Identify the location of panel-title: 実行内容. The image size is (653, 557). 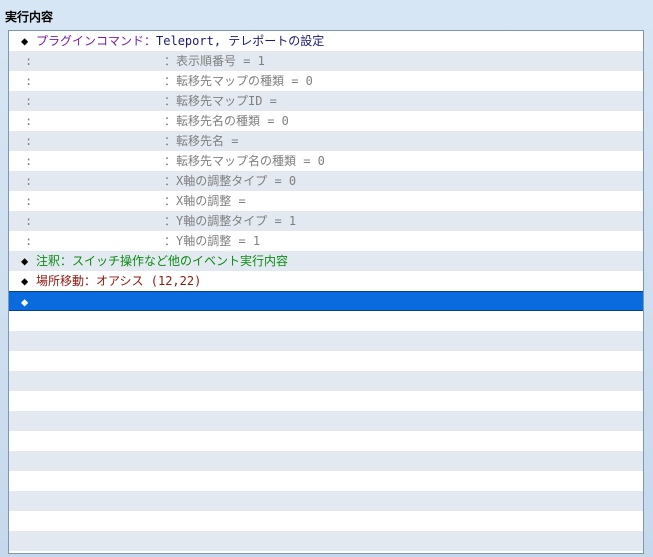
(29, 17).